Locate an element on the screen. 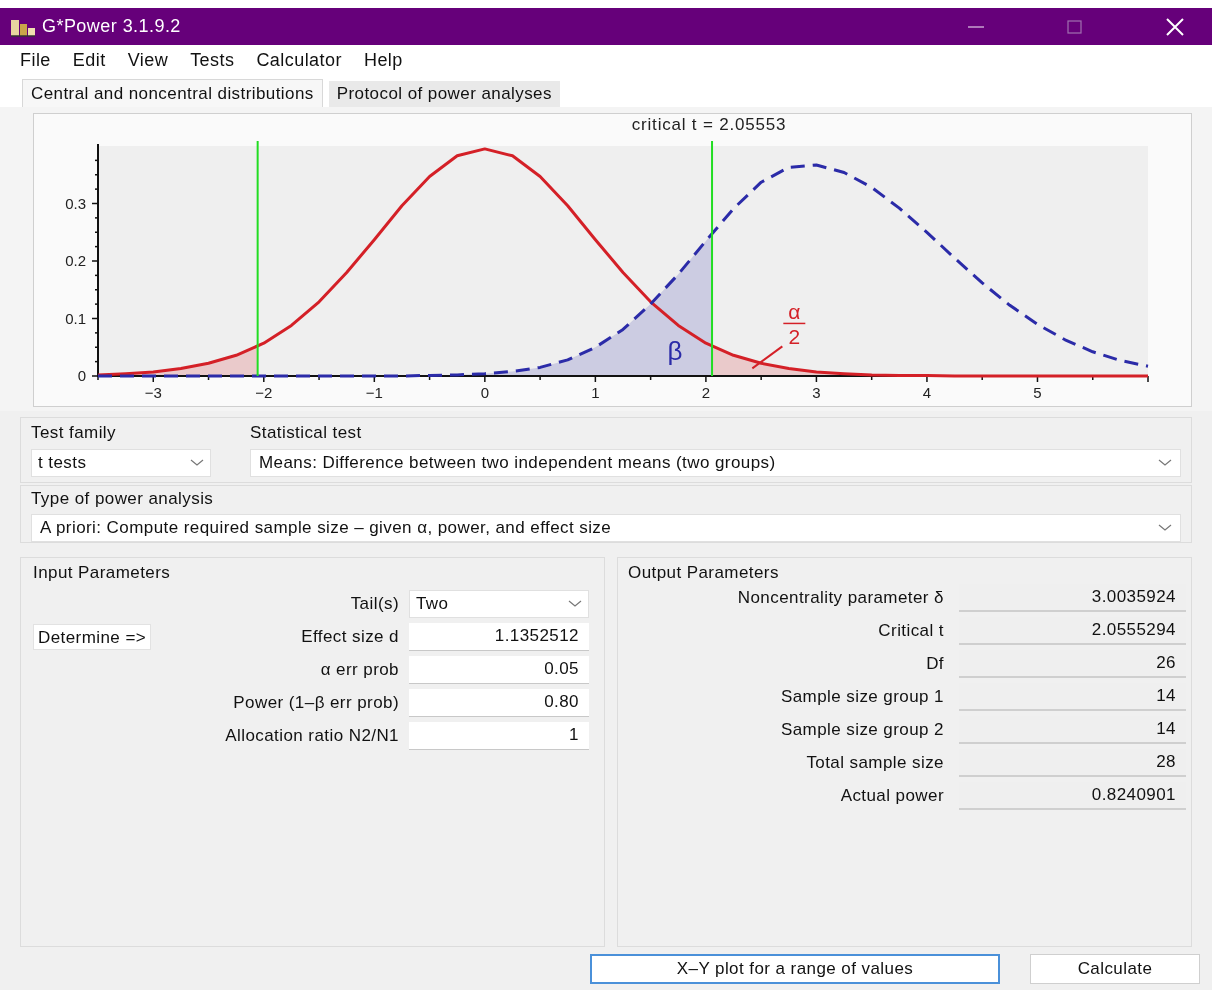 Image resolution: width=1212 pixels, height=990 pixels. field-label: Critical t is located at coordinates (910, 630).